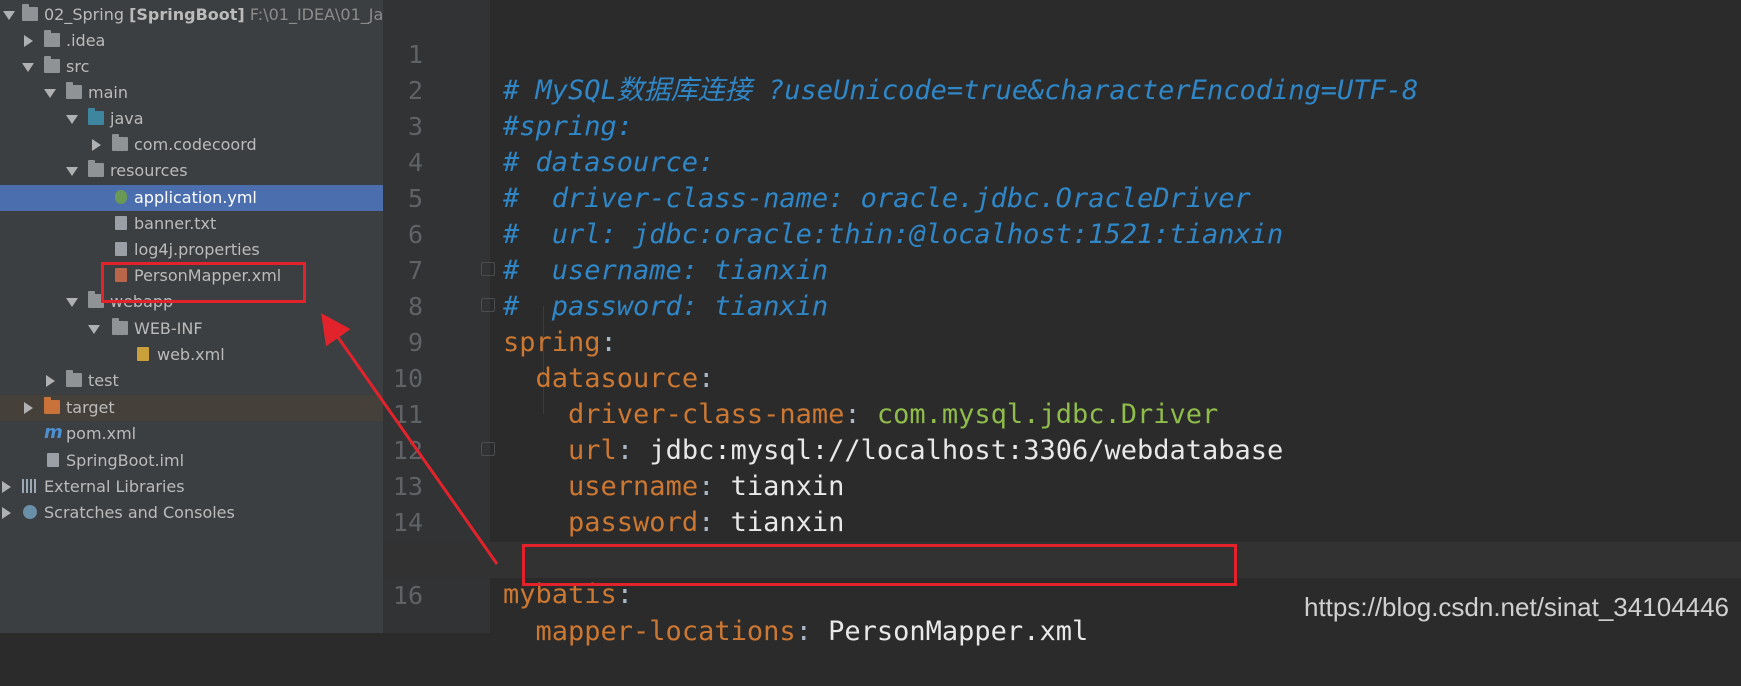 The width and height of the screenshot is (1741, 686). What do you see at coordinates (30, 12) in the screenshot?
I see `module-folder-icon` at bounding box center [30, 12].